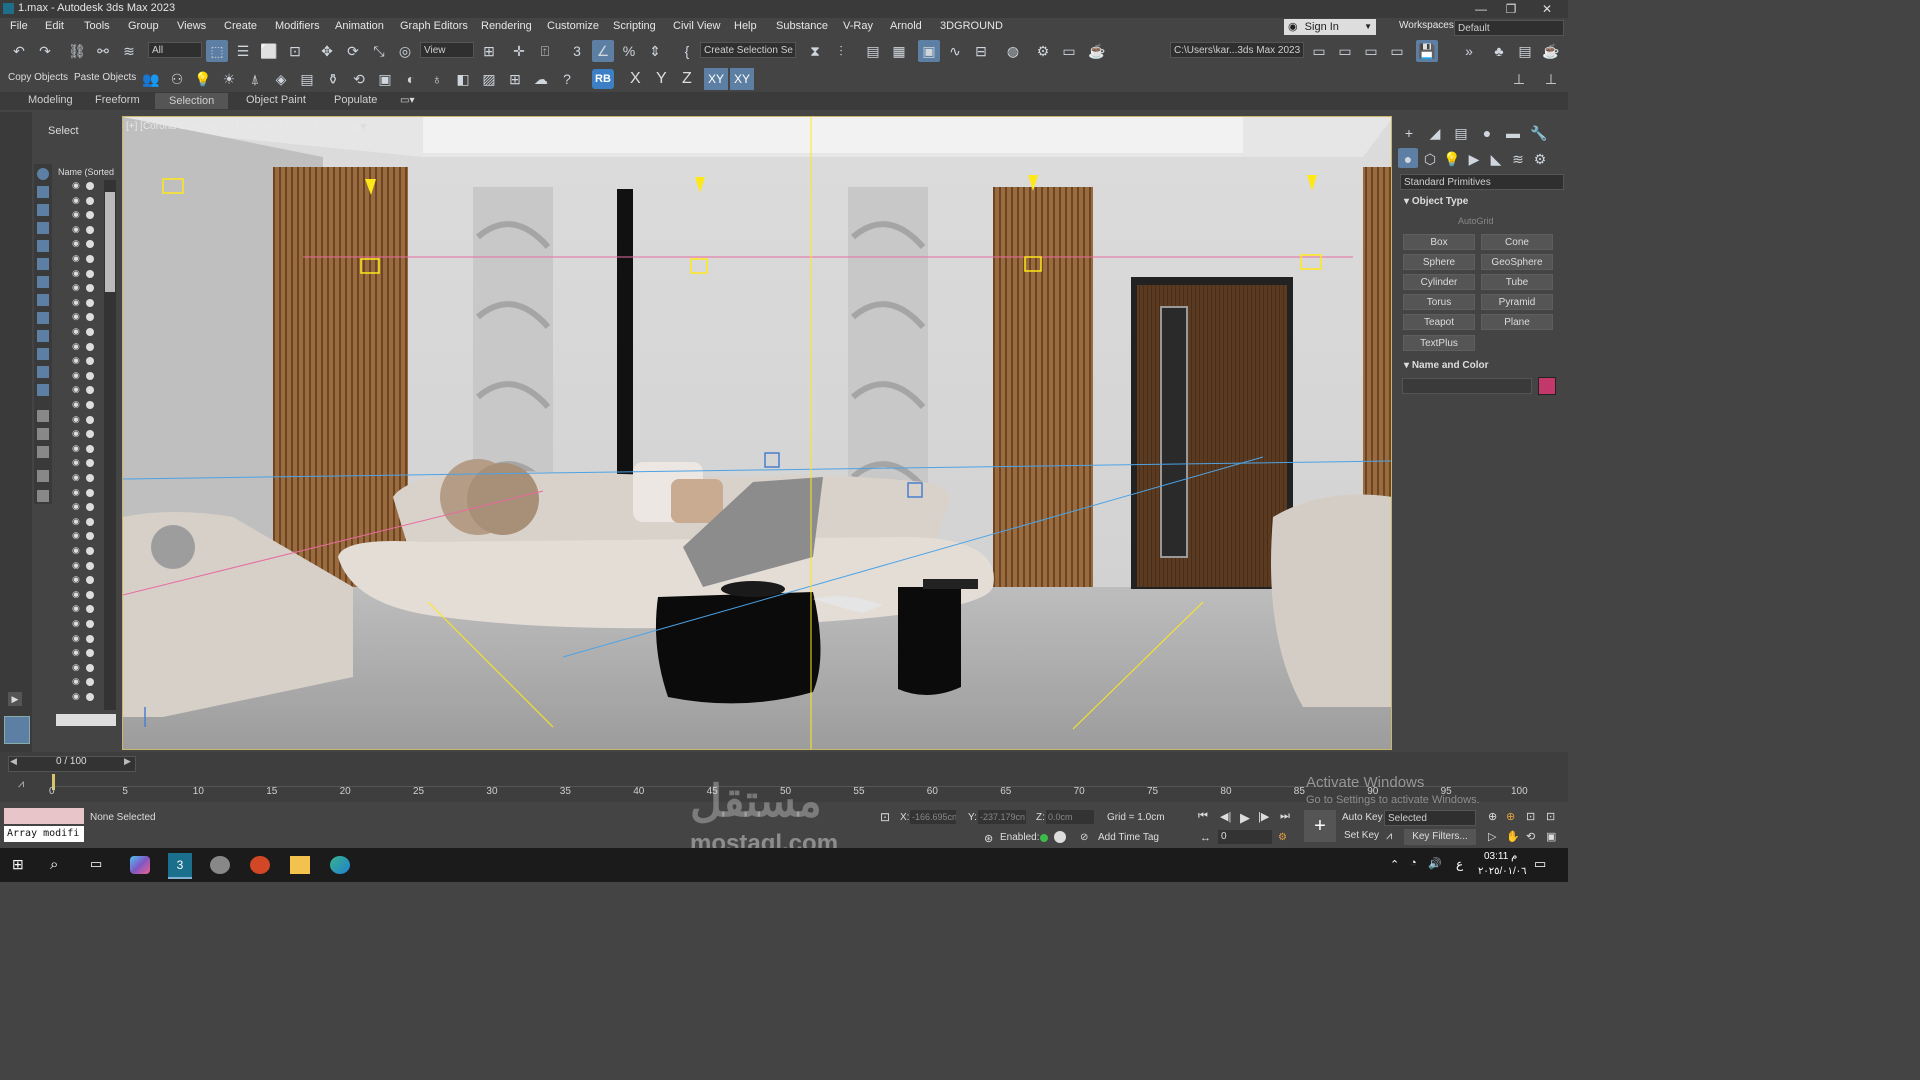 Image resolution: width=1920 pixels, height=1080 pixels. Describe the element at coordinates (22, 865) in the screenshot. I see `windows-start-icon: ⊞` at that location.